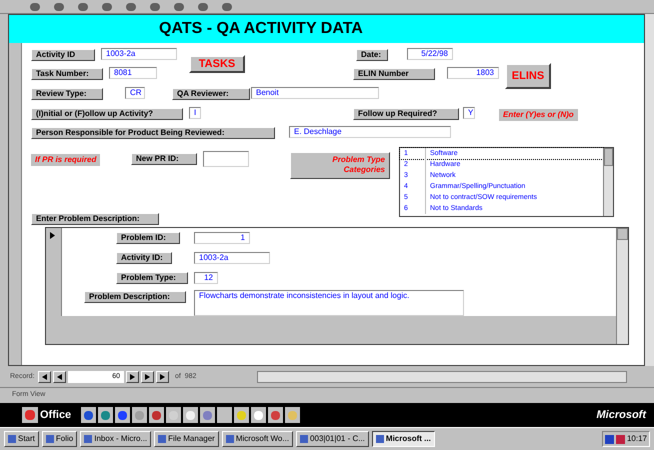  I want to click on category-header: Problem Type Categories, so click(340, 165).